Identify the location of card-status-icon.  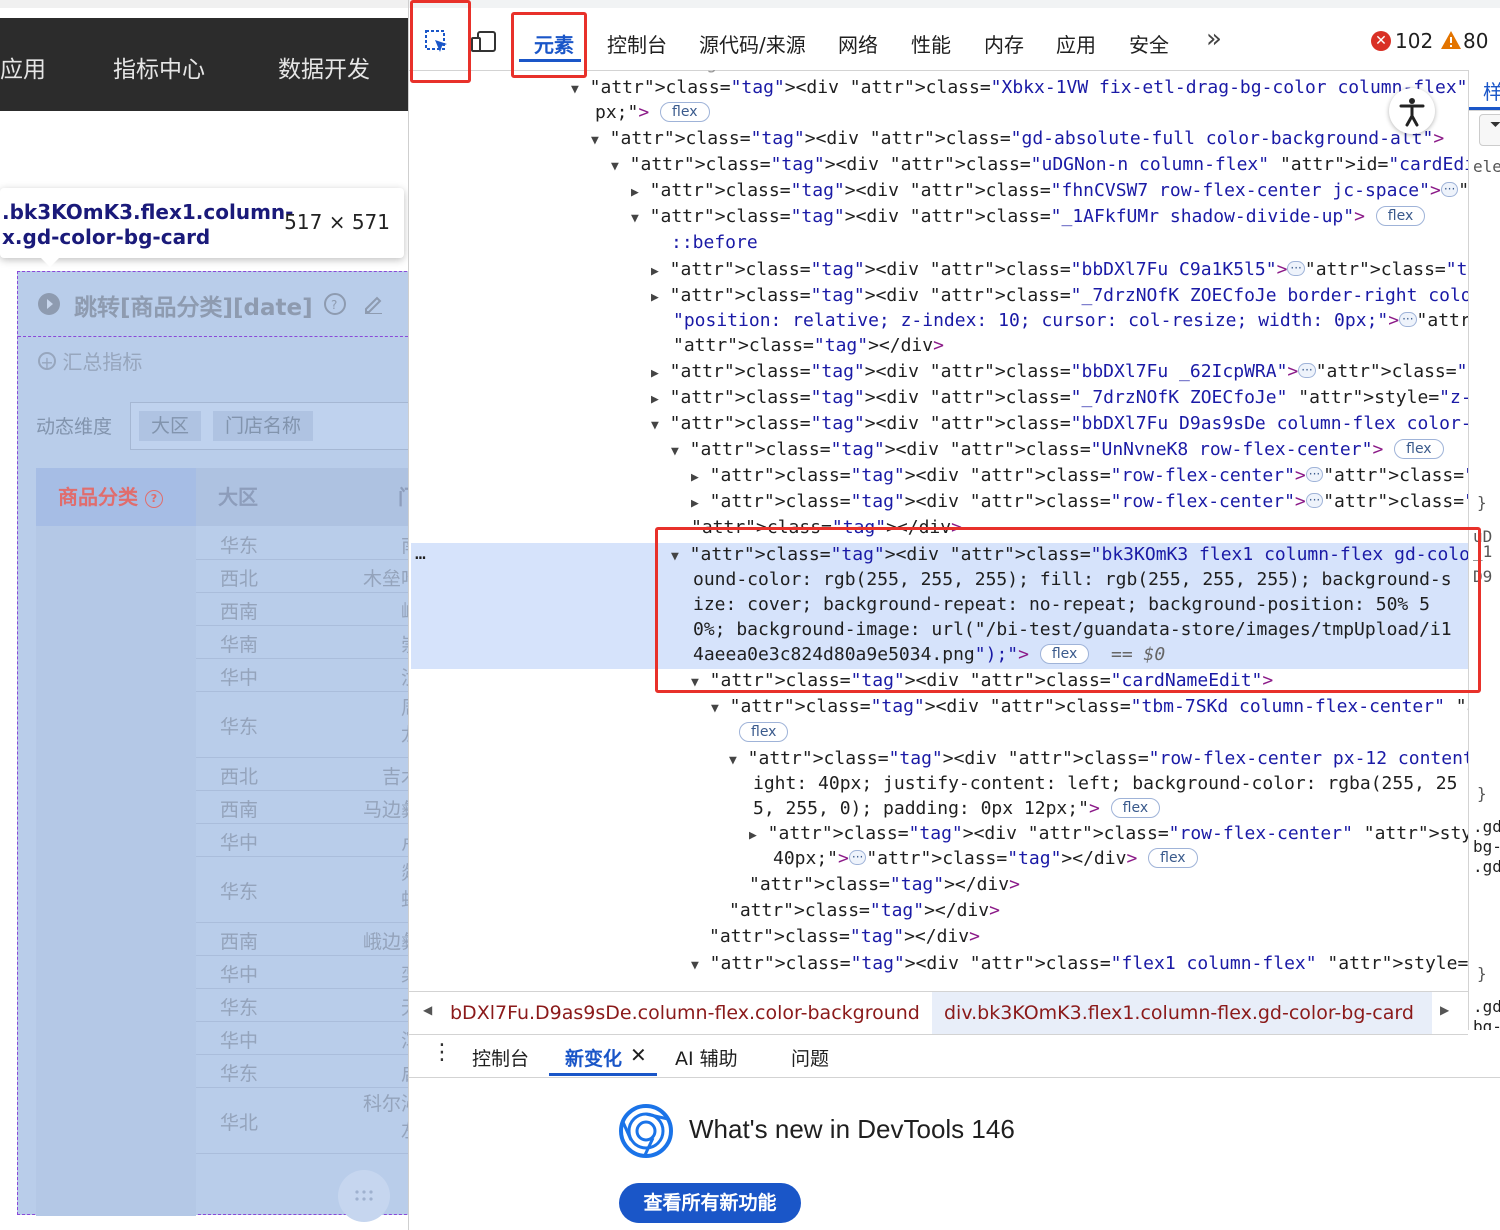
(49, 304).